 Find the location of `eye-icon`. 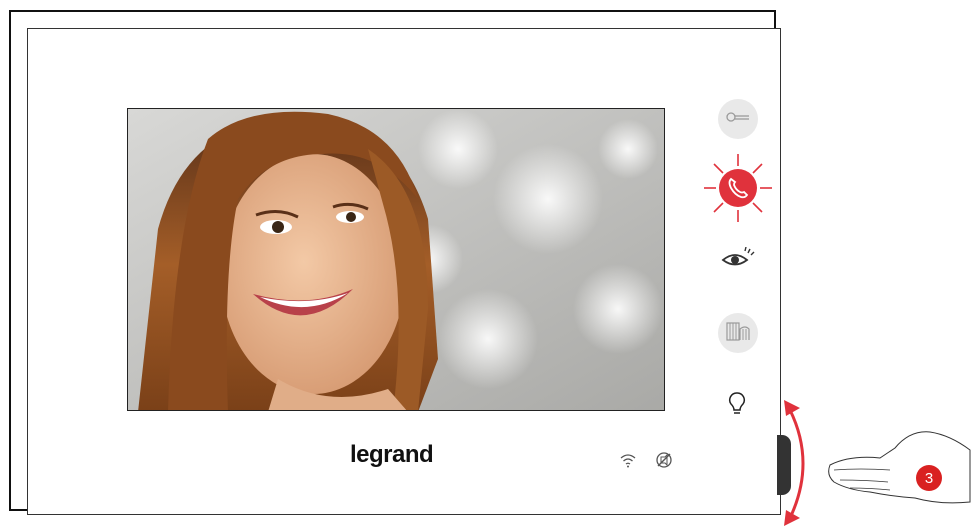

eye-icon is located at coordinates (738, 260).